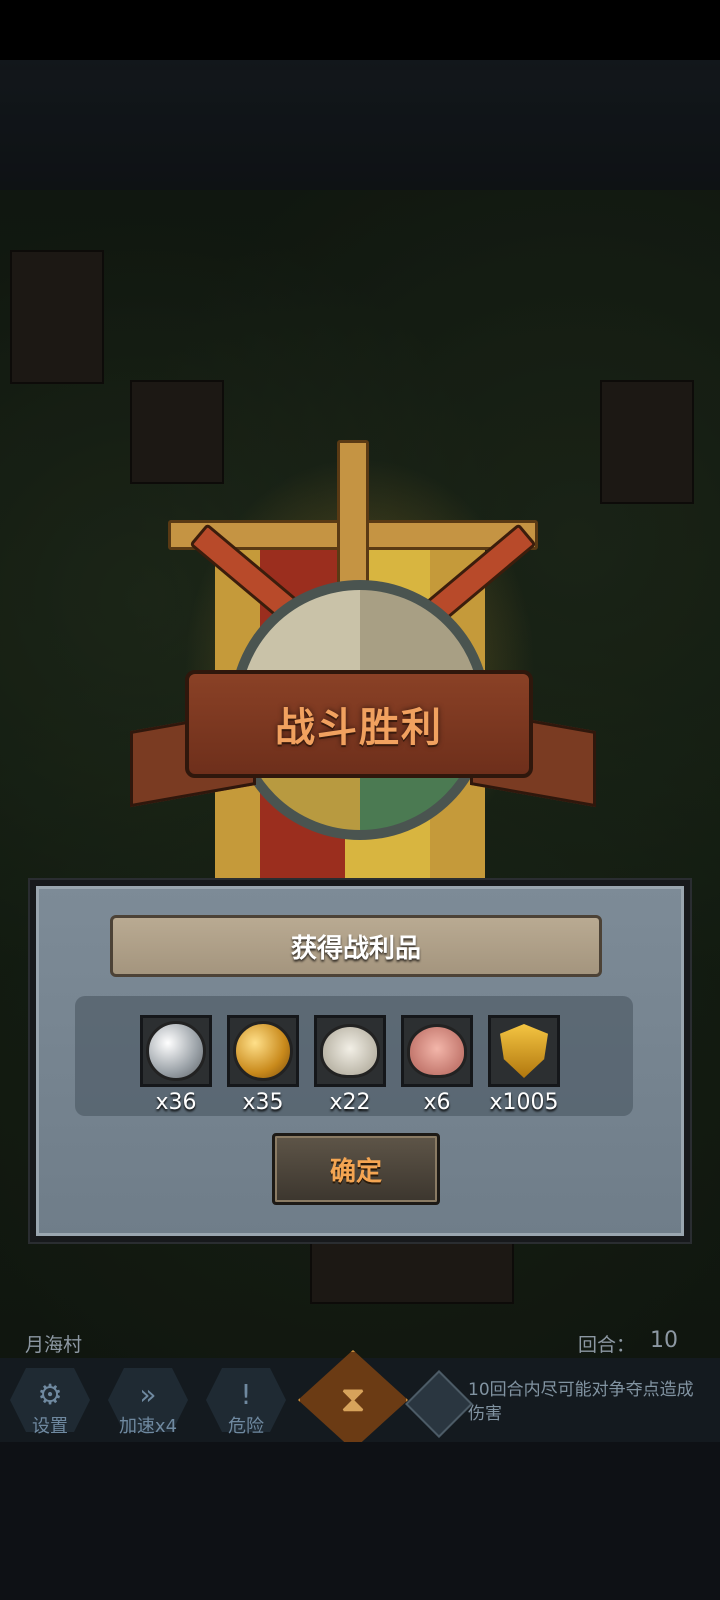  I want to click on danger-label: 危险, so click(246, 1426).